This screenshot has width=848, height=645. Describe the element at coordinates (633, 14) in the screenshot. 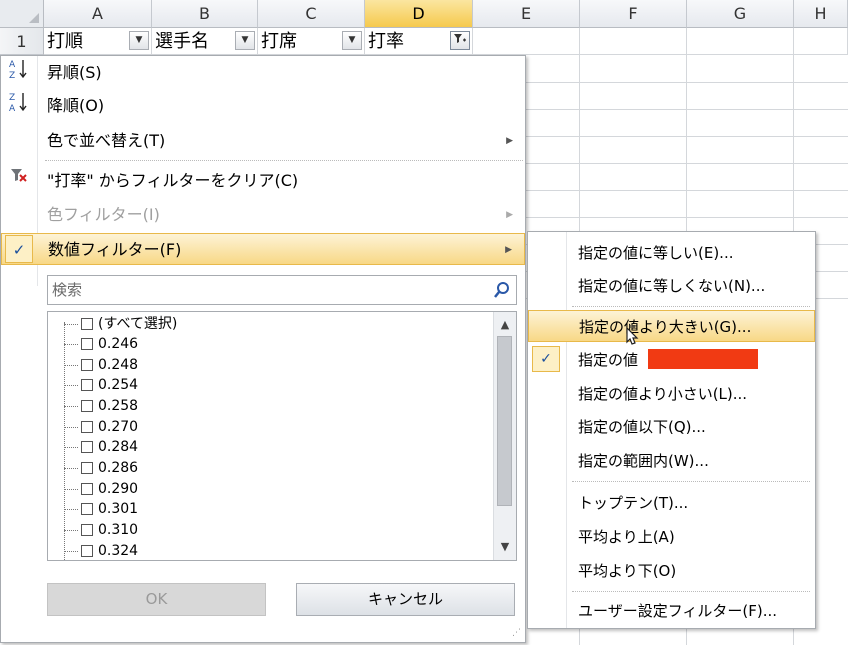

I see `column-header-f: F` at that location.